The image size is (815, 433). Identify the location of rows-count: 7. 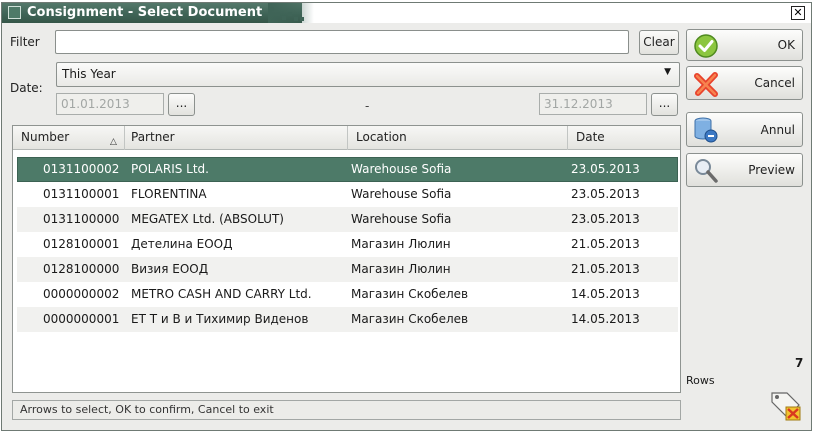
(799, 363).